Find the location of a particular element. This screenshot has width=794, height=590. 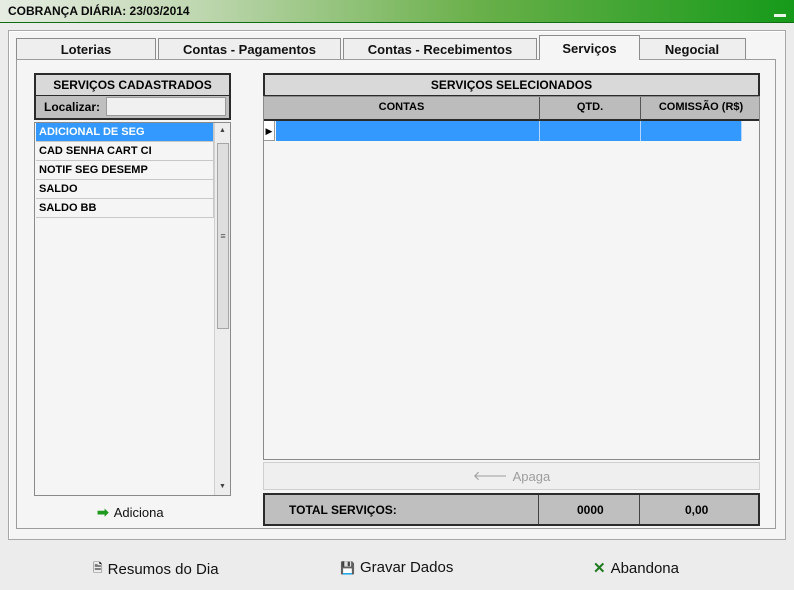

registered-services-header: SERVIÇOS CADASTRADOS is located at coordinates (132, 85).